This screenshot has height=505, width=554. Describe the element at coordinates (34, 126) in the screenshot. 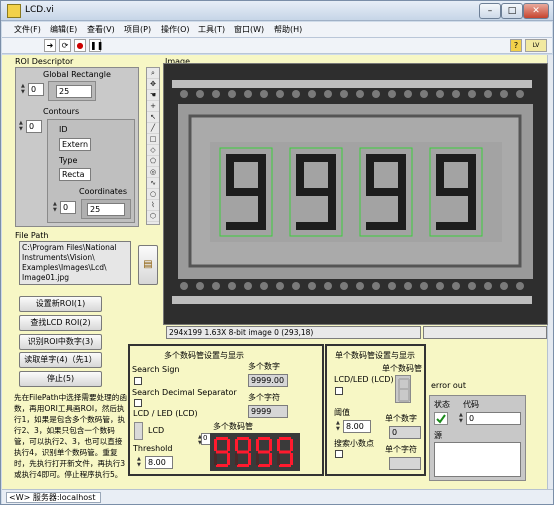

I see `contours-index: 0` at that location.